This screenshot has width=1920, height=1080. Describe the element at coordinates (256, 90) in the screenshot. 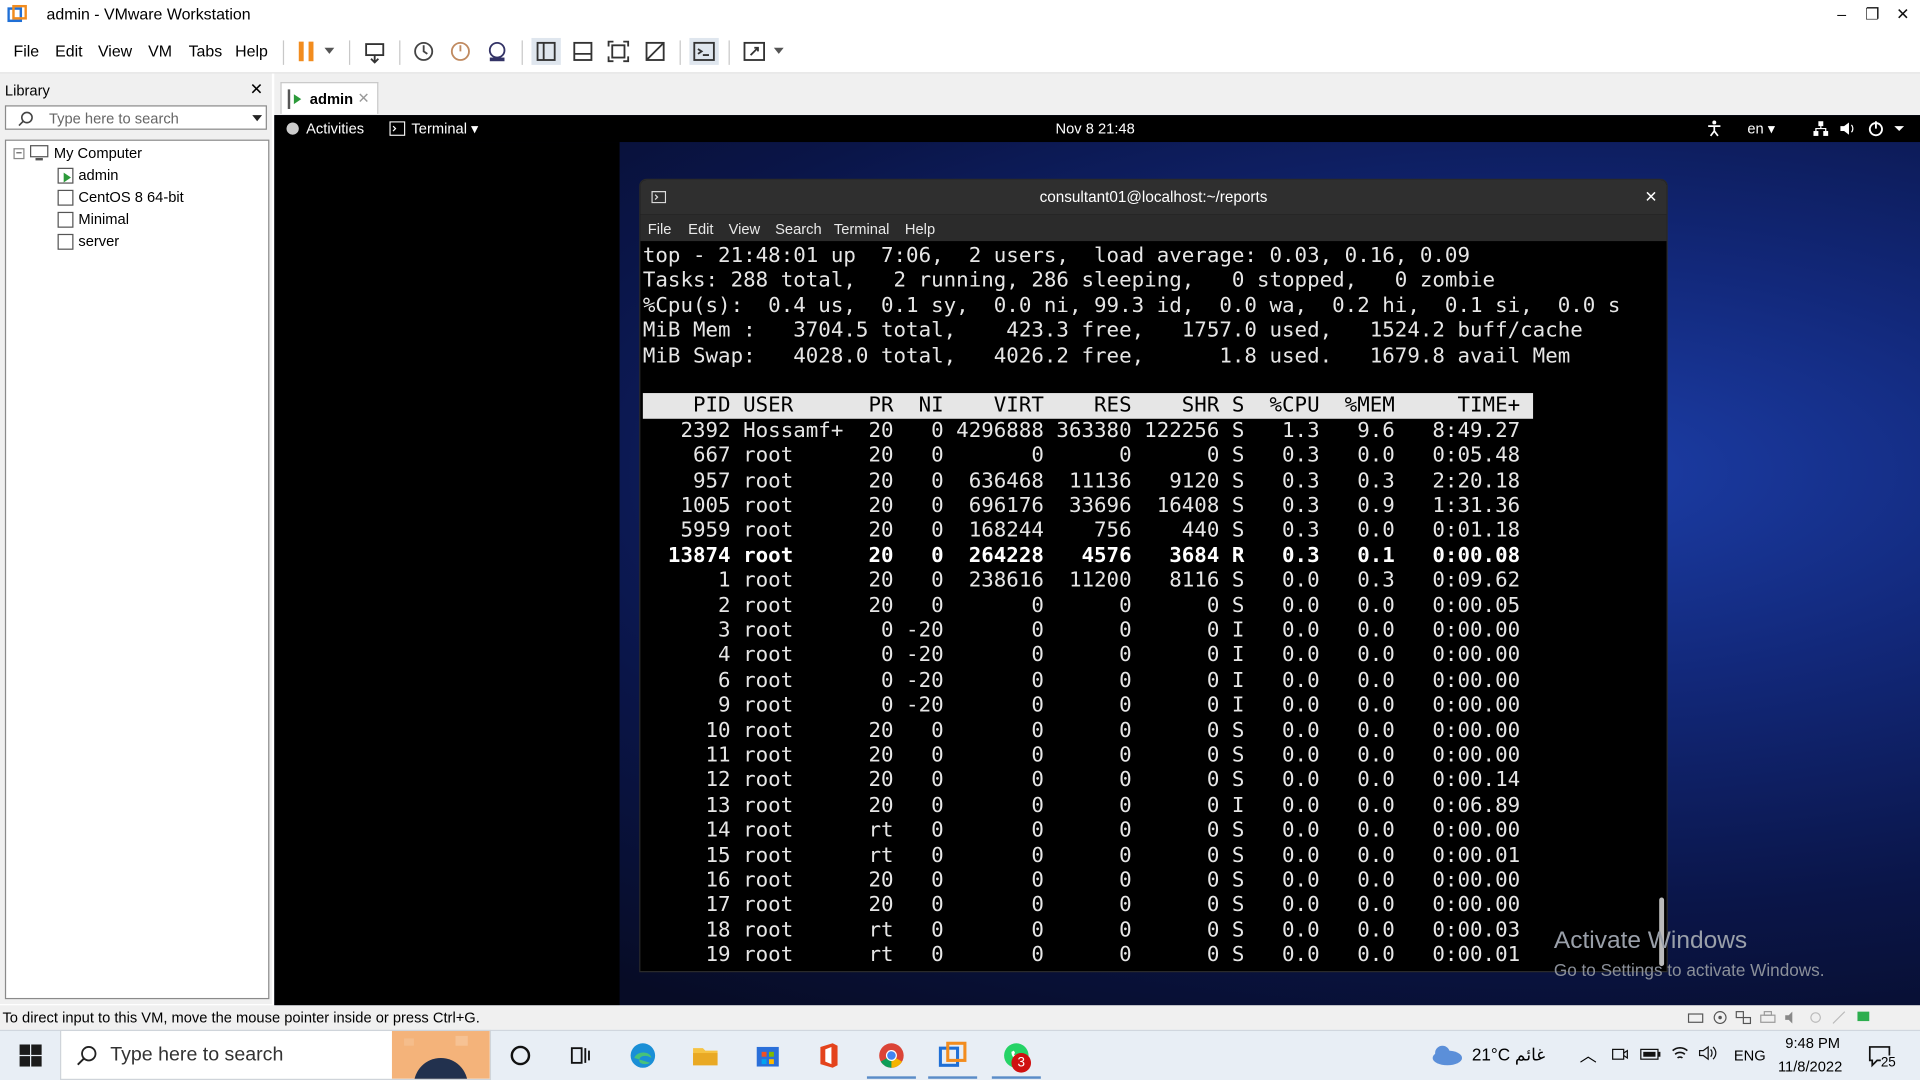

I see `library-close-button: ✕` at that location.